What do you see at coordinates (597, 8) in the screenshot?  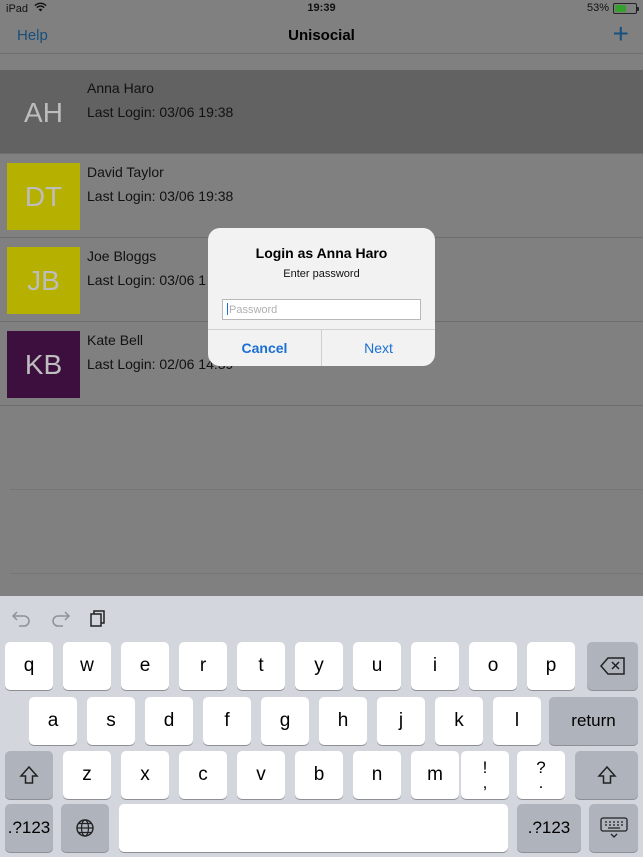 I see `battery-percent: 53%` at bounding box center [597, 8].